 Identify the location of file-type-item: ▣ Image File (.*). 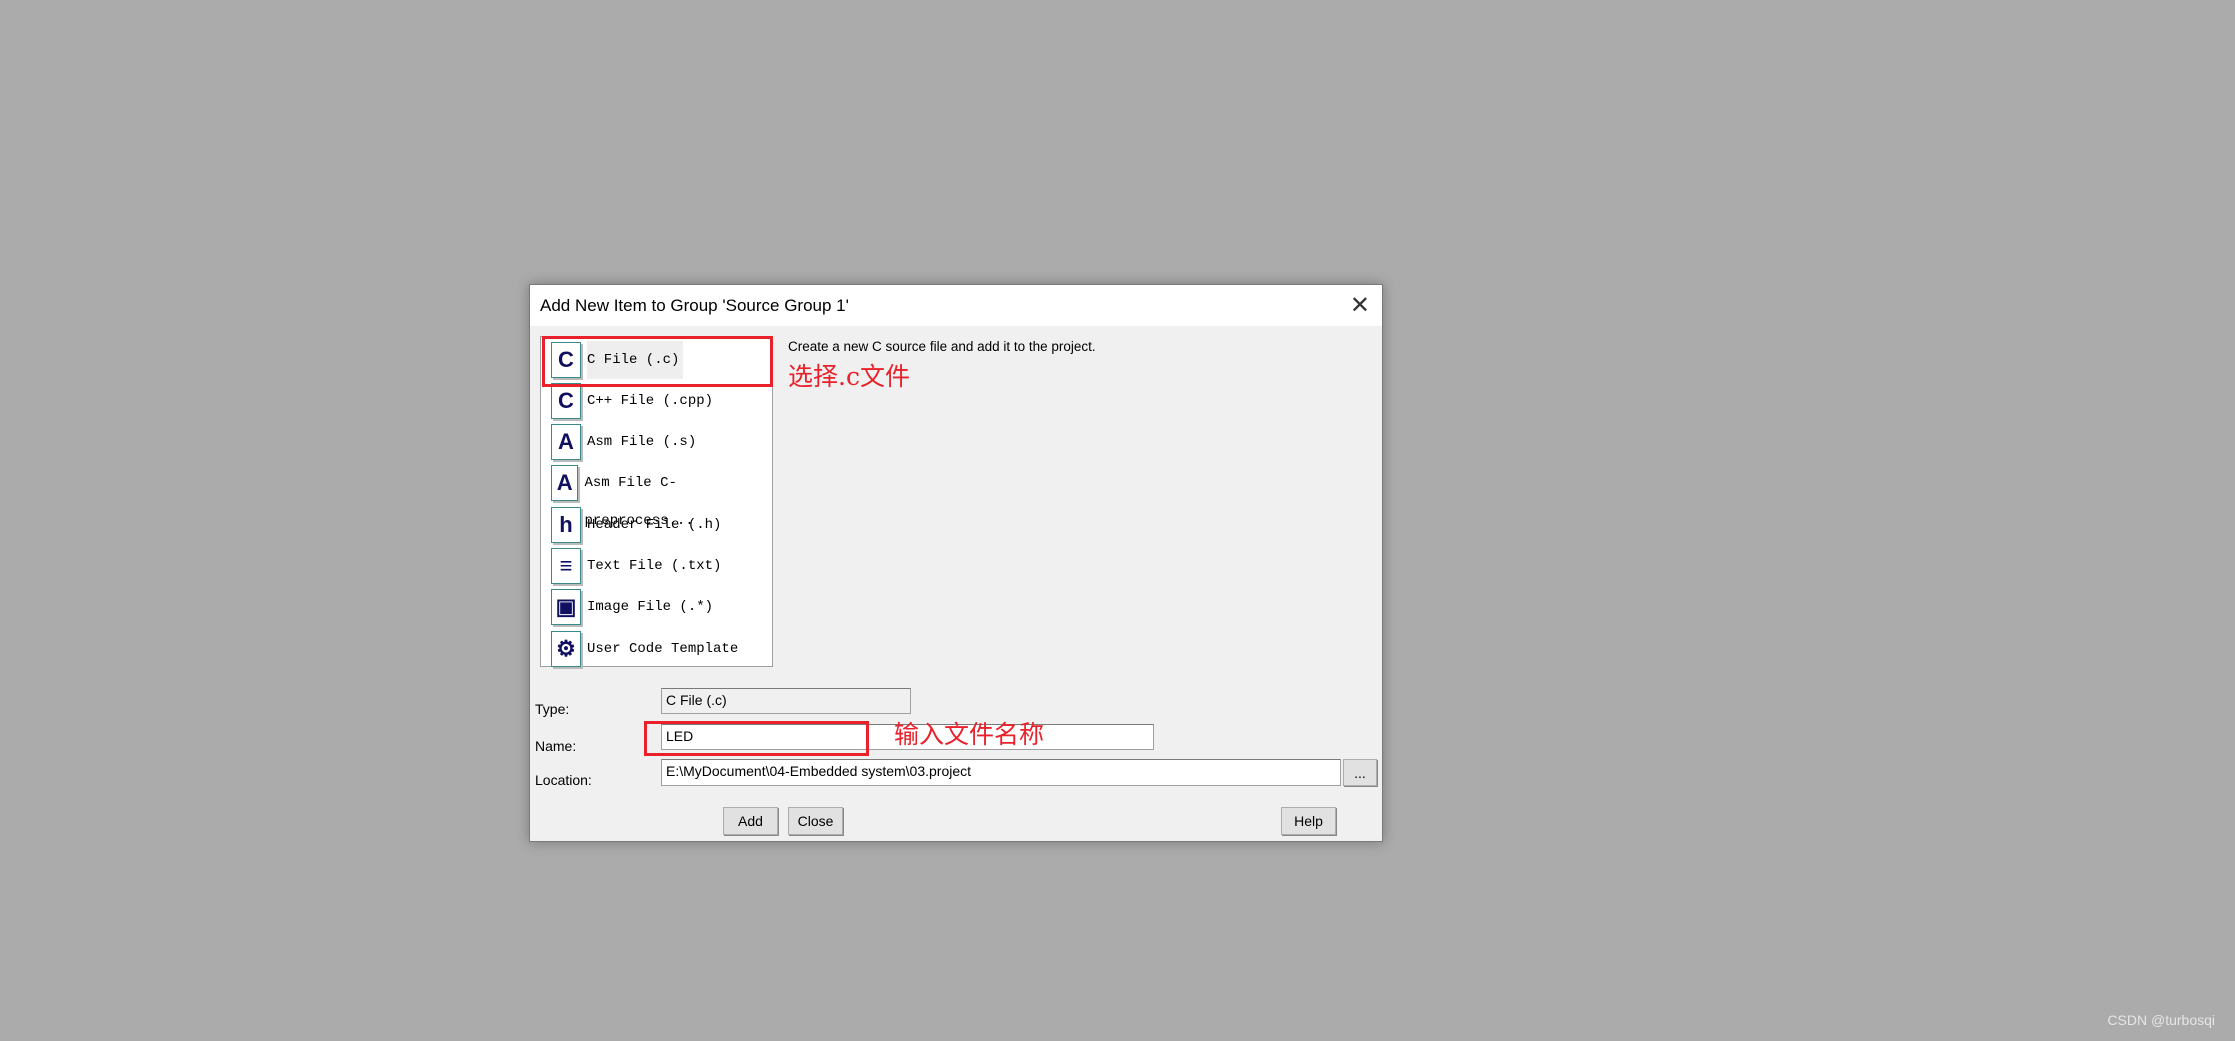
(656, 607).